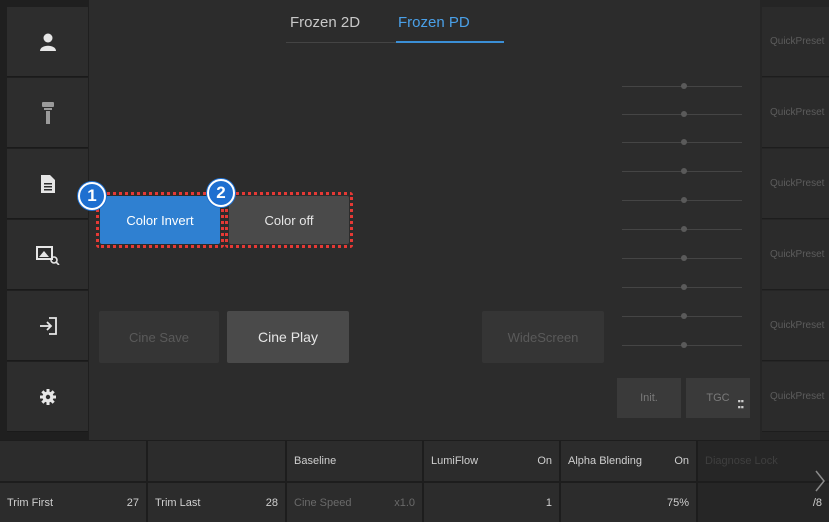  I want to click on cine-speed-value: x1.0, so click(404, 502).